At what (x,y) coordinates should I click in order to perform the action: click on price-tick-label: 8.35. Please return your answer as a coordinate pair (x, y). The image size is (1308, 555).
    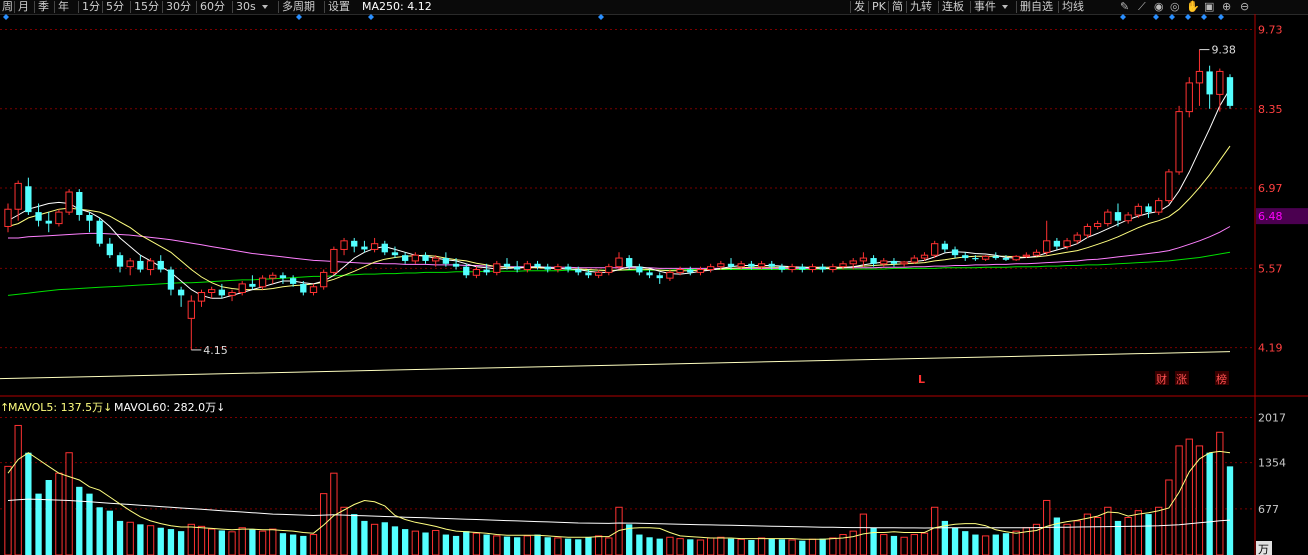
    Looking at the image, I should click on (1270, 109).